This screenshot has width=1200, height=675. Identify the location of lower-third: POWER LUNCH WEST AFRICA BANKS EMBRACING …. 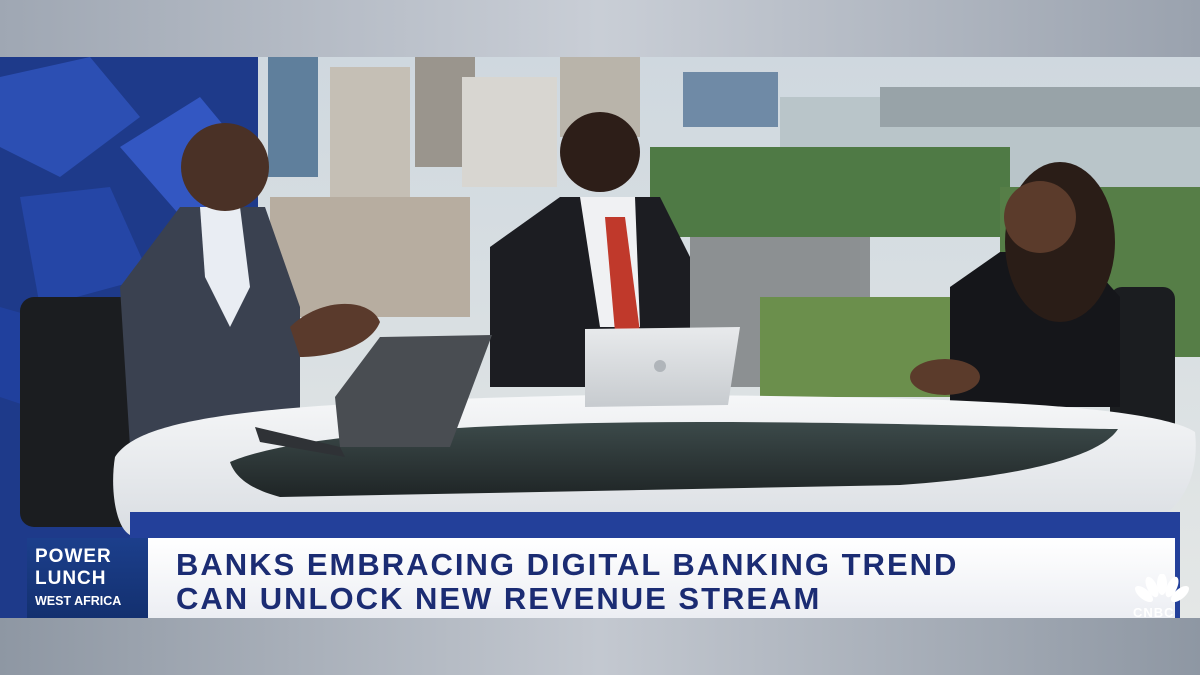
(601, 578).